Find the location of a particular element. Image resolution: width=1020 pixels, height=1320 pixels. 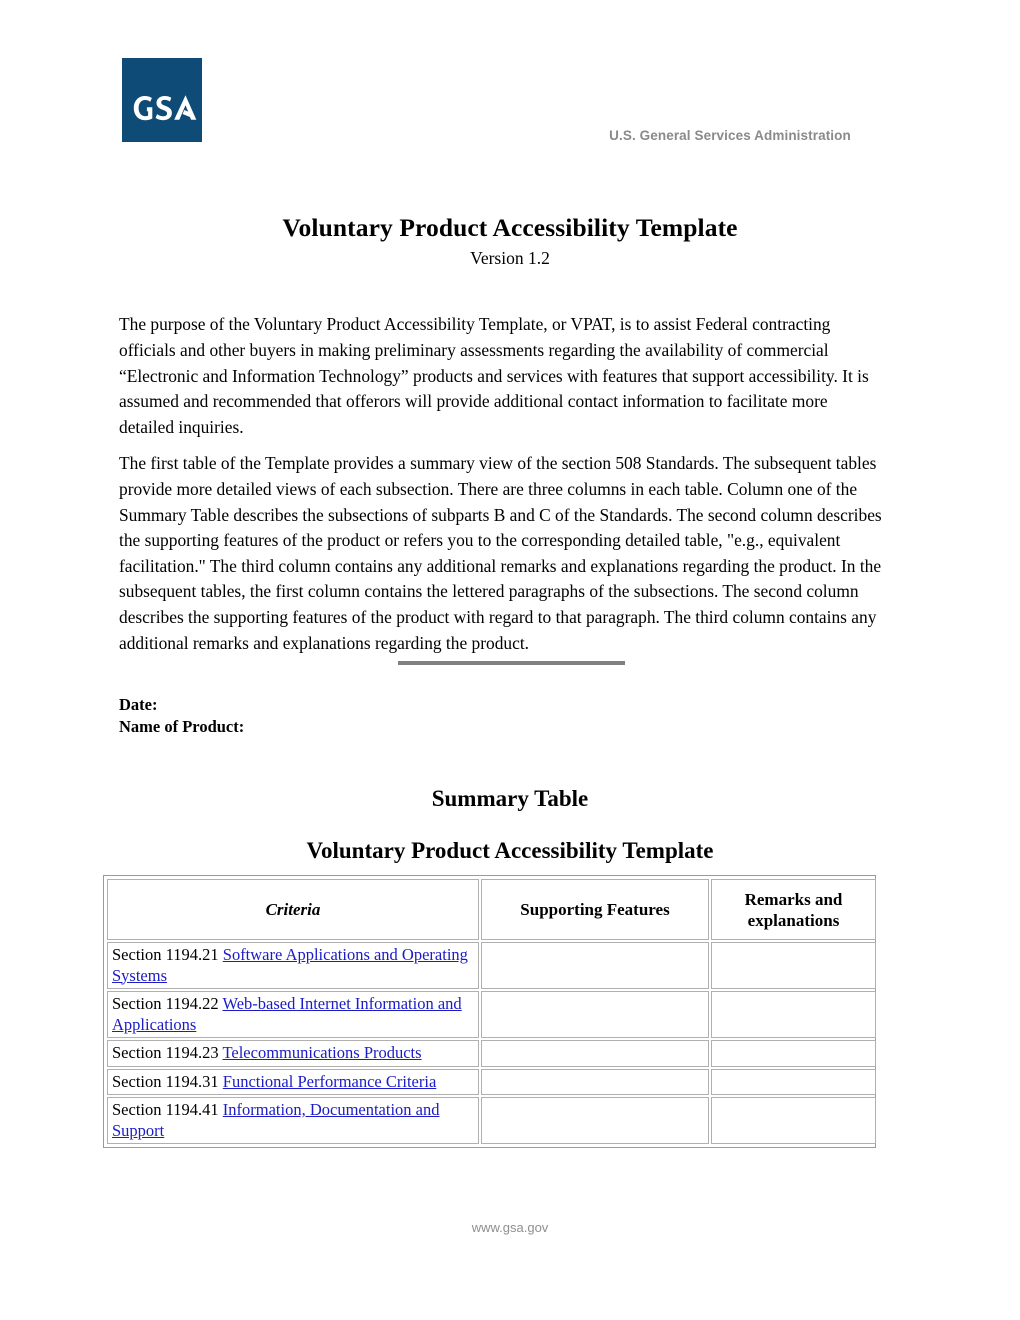

section-number: Section 1194.31 is located at coordinates (167, 1081).